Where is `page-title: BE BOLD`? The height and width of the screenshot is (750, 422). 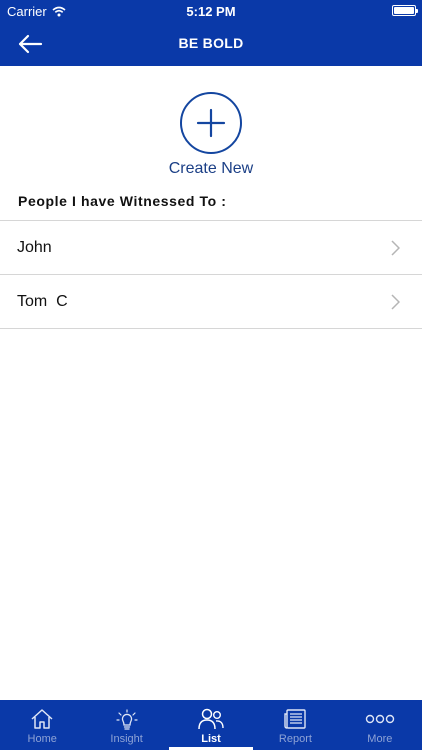
page-title: BE BOLD is located at coordinates (211, 43).